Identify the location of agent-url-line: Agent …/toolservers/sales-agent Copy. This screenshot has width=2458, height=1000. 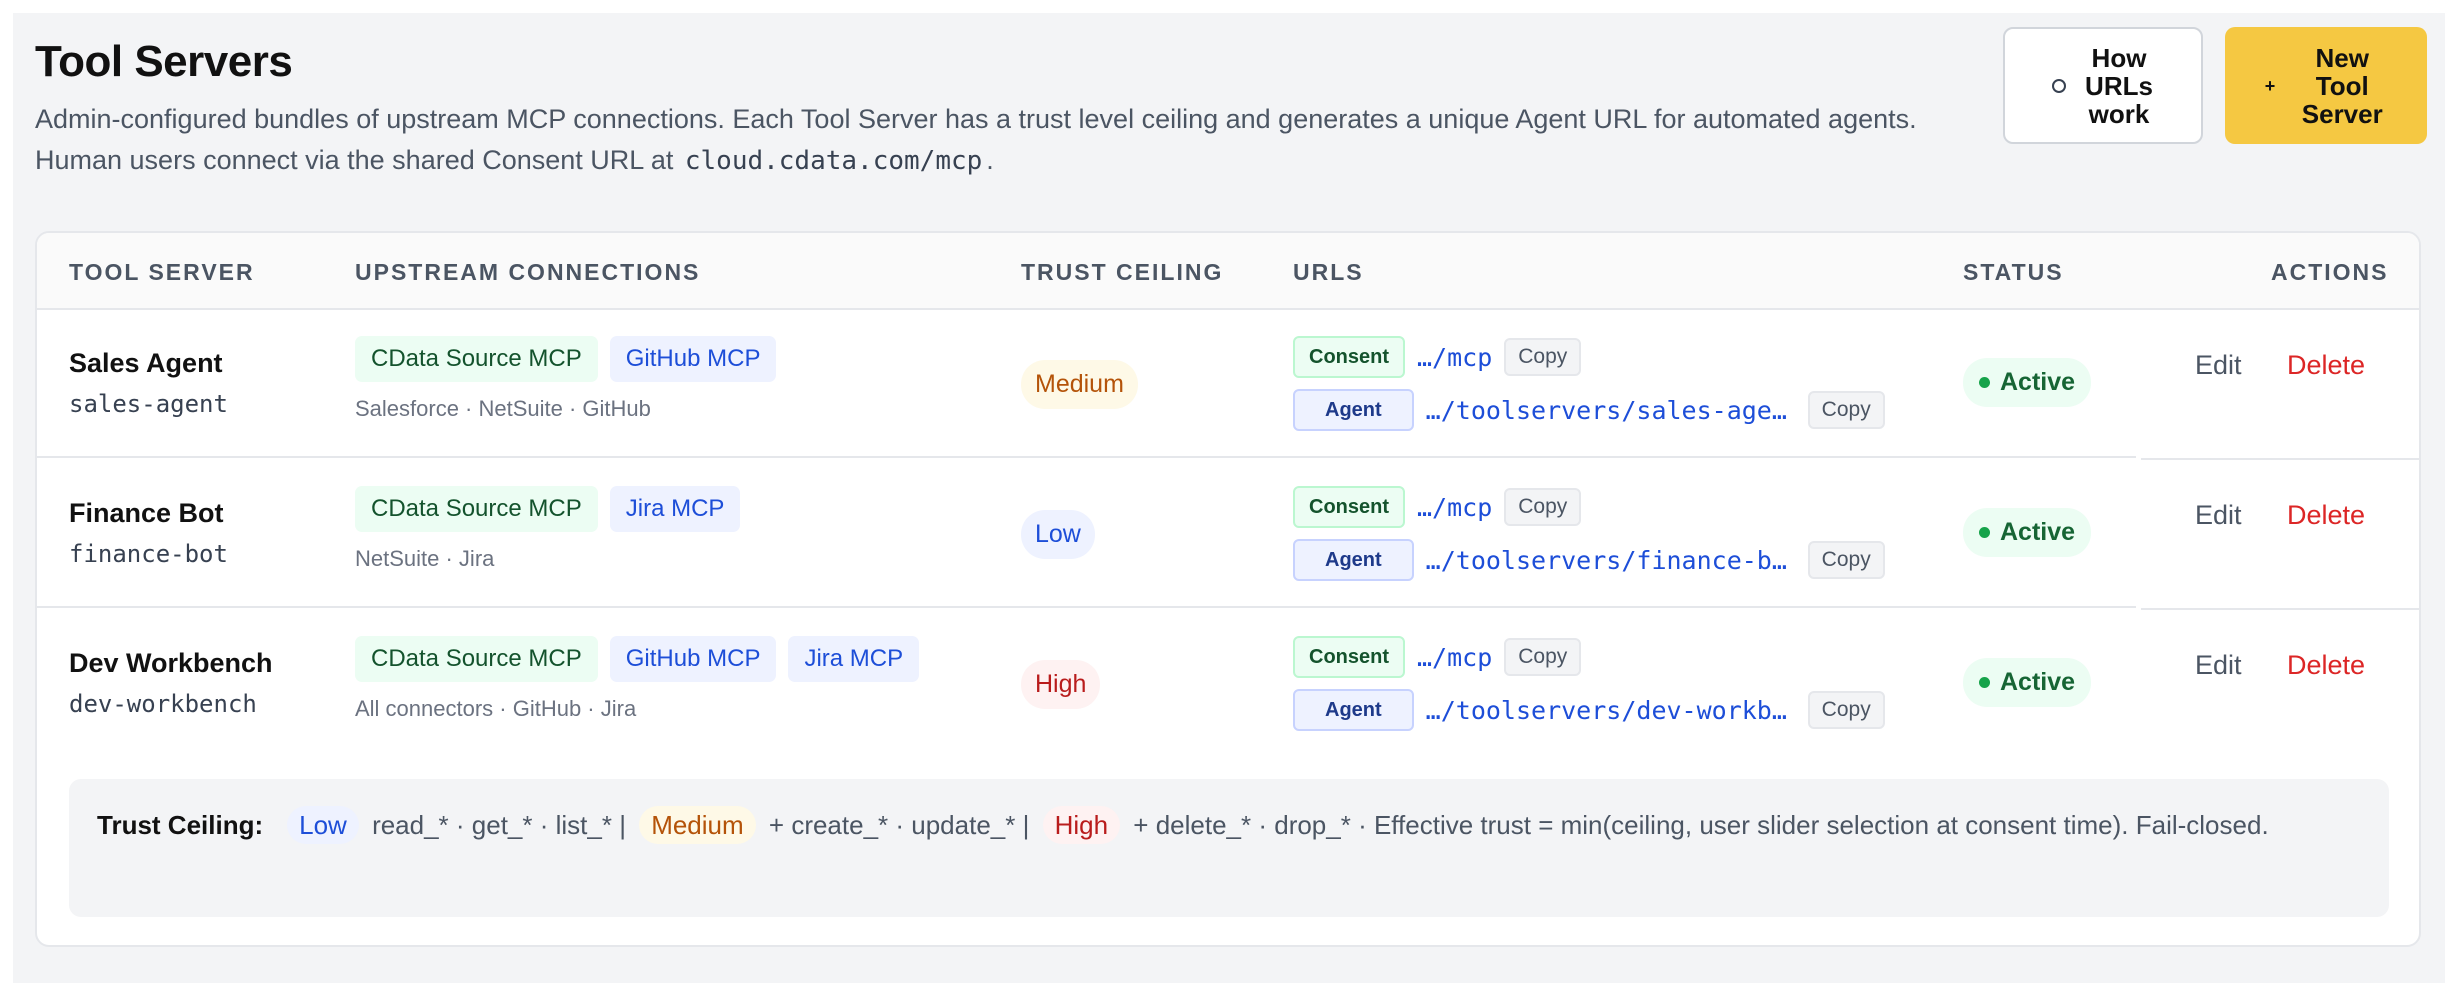
(1589, 410).